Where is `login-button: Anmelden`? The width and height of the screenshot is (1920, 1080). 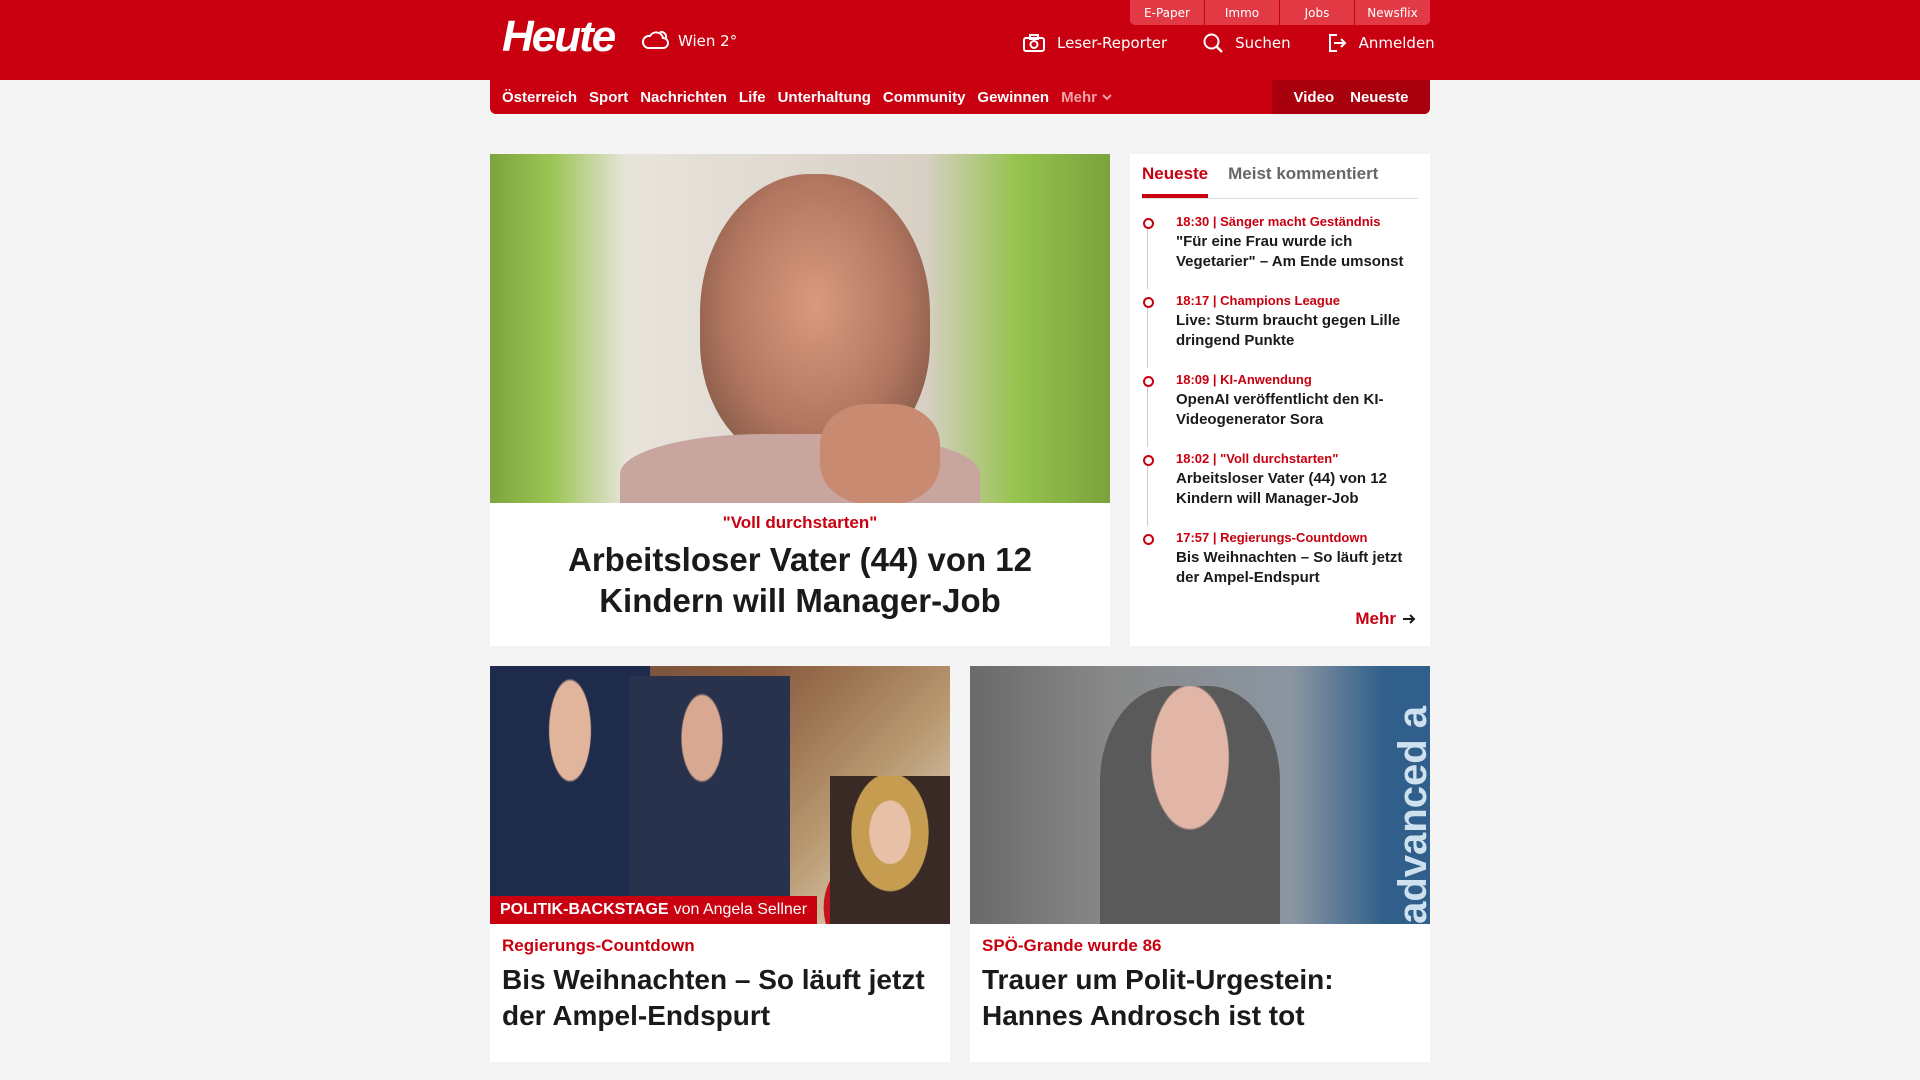
login-button: Anmelden is located at coordinates (1381, 43).